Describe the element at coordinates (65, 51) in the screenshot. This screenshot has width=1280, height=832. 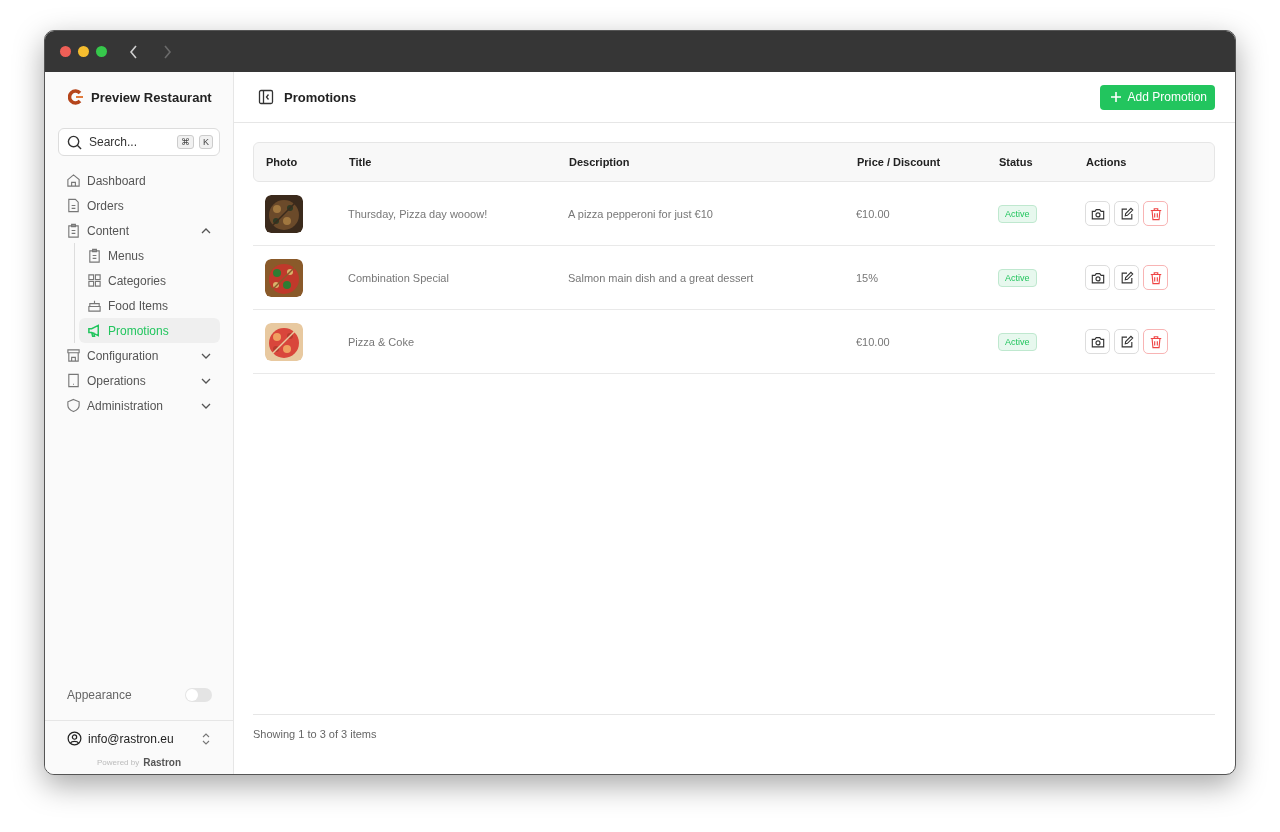
I see `close-window-button` at that location.